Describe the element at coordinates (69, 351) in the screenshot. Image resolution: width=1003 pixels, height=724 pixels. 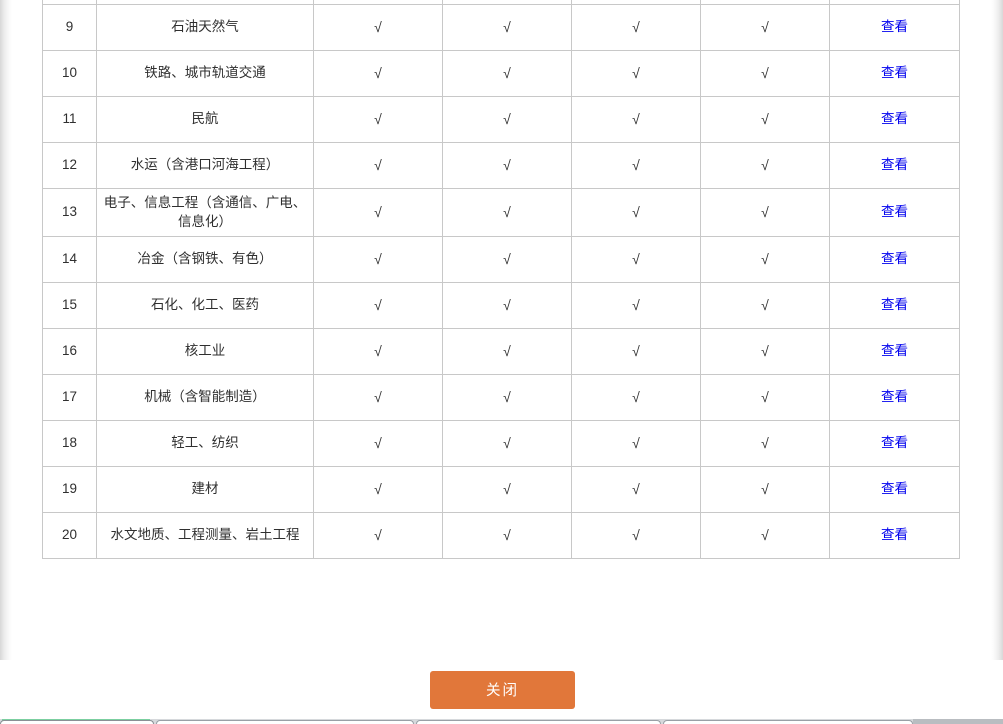
I see `row-index-cell: 16` at that location.